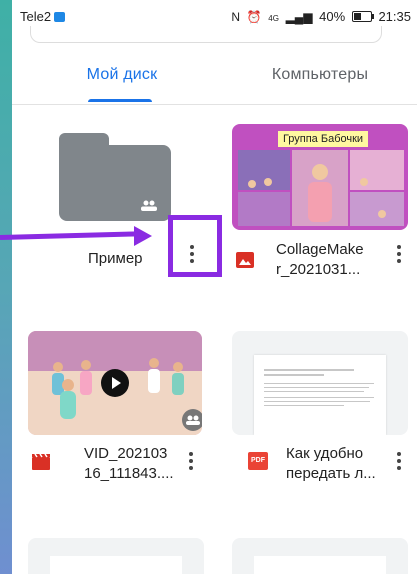 This screenshot has width=417, height=574. Describe the element at coordinates (206, 34) in the screenshot. I see `search-bar-edge` at that location.